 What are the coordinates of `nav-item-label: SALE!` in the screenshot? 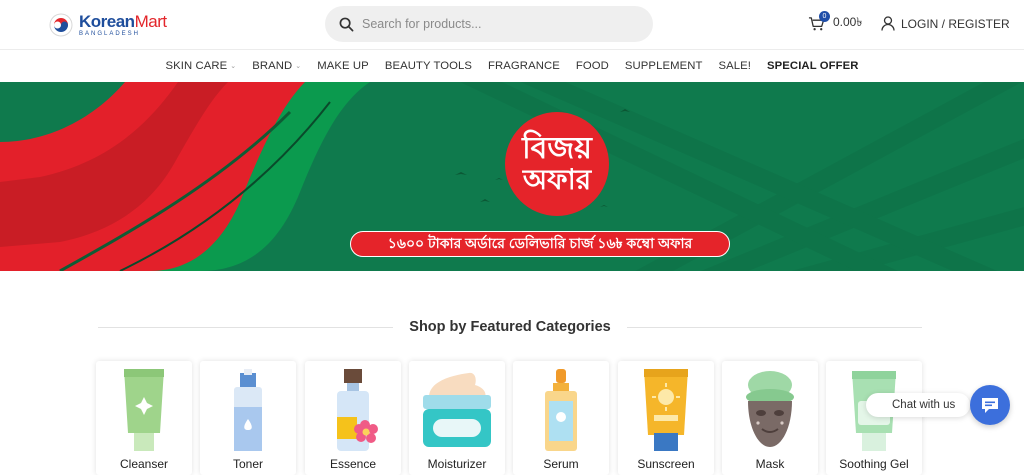 It's located at (735, 66).